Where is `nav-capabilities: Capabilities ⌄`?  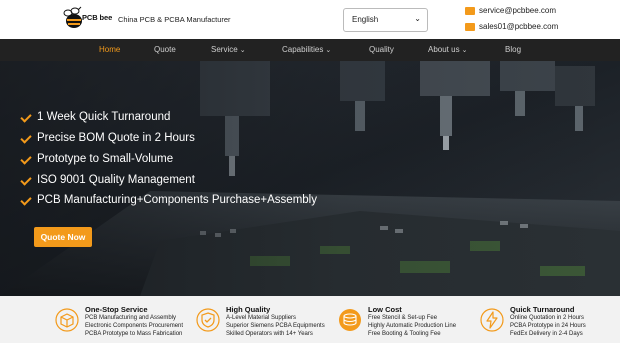 nav-capabilities: Capabilities ⌄ is located at coordinates (306, 50).